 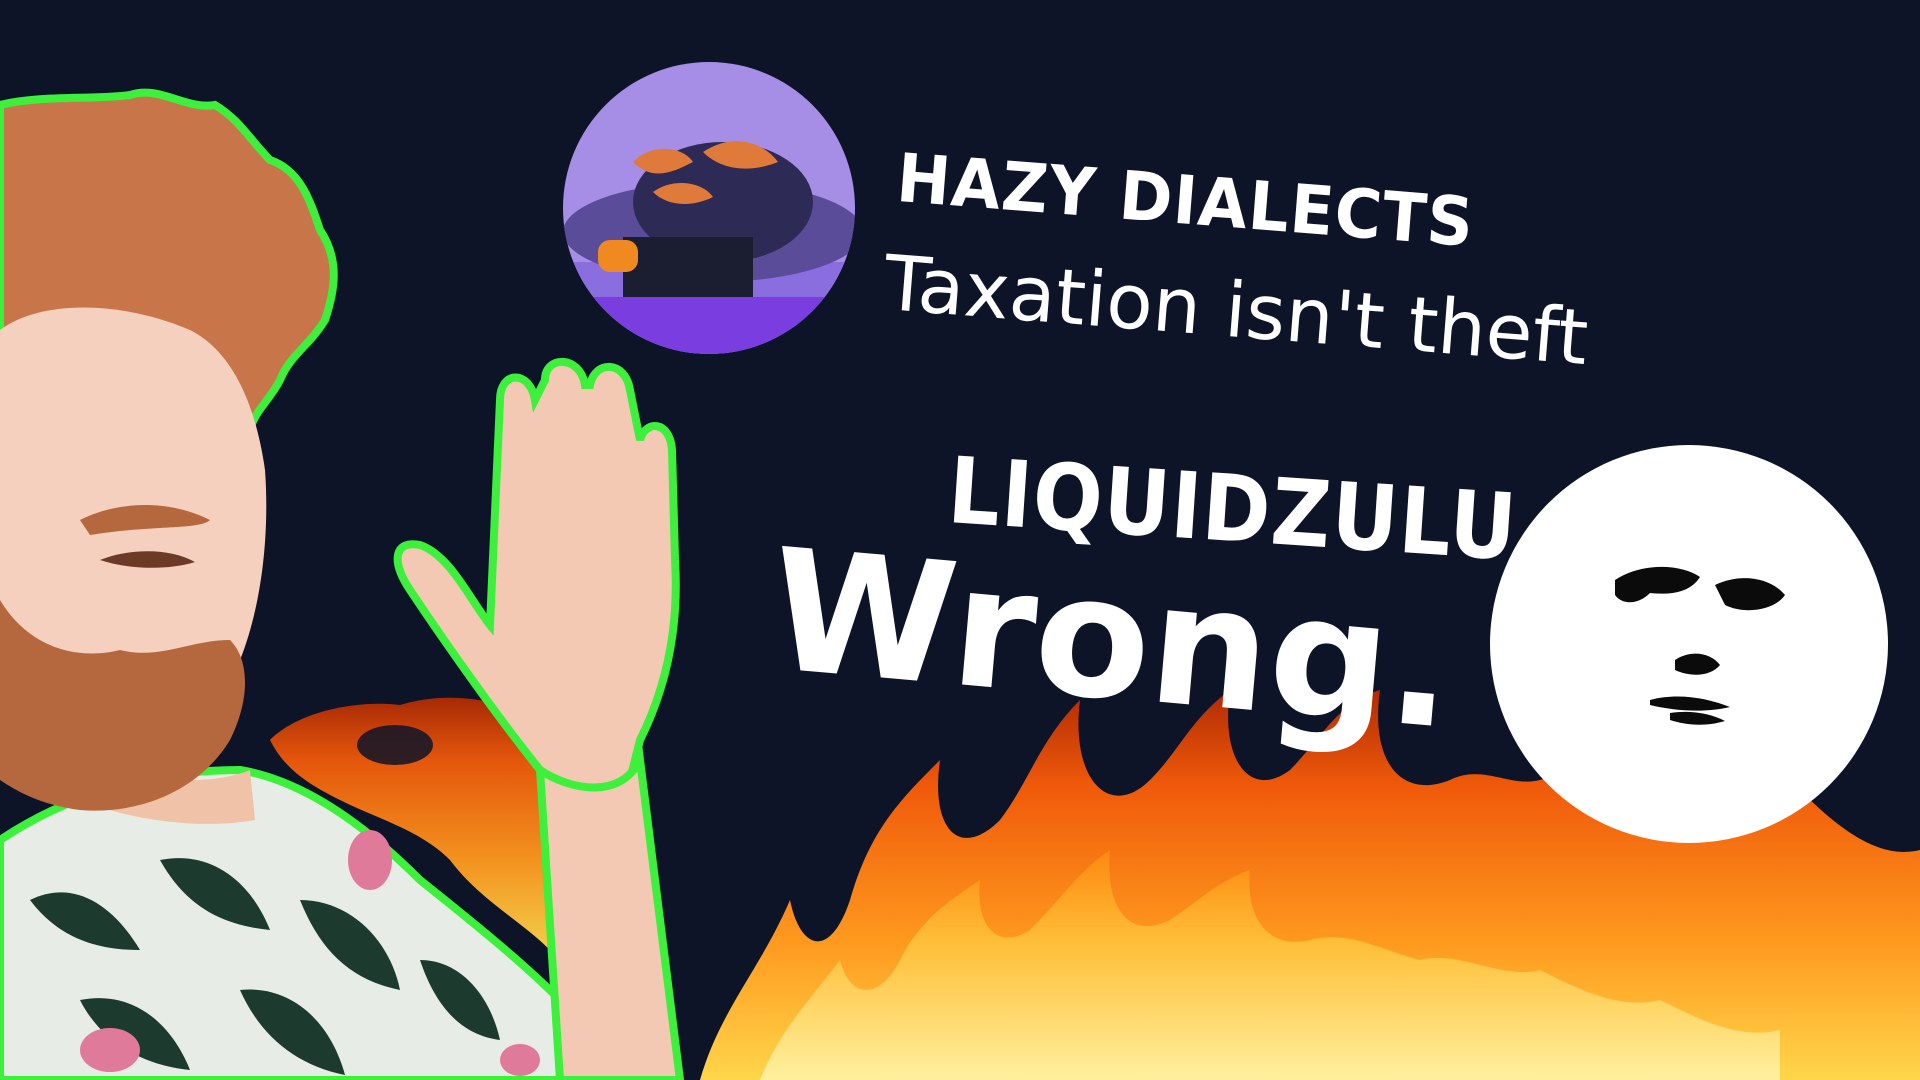 What do you see at coordinates (536, 576) in the screenshot?
I see `raised-hand` at bounding box center [536, 576].